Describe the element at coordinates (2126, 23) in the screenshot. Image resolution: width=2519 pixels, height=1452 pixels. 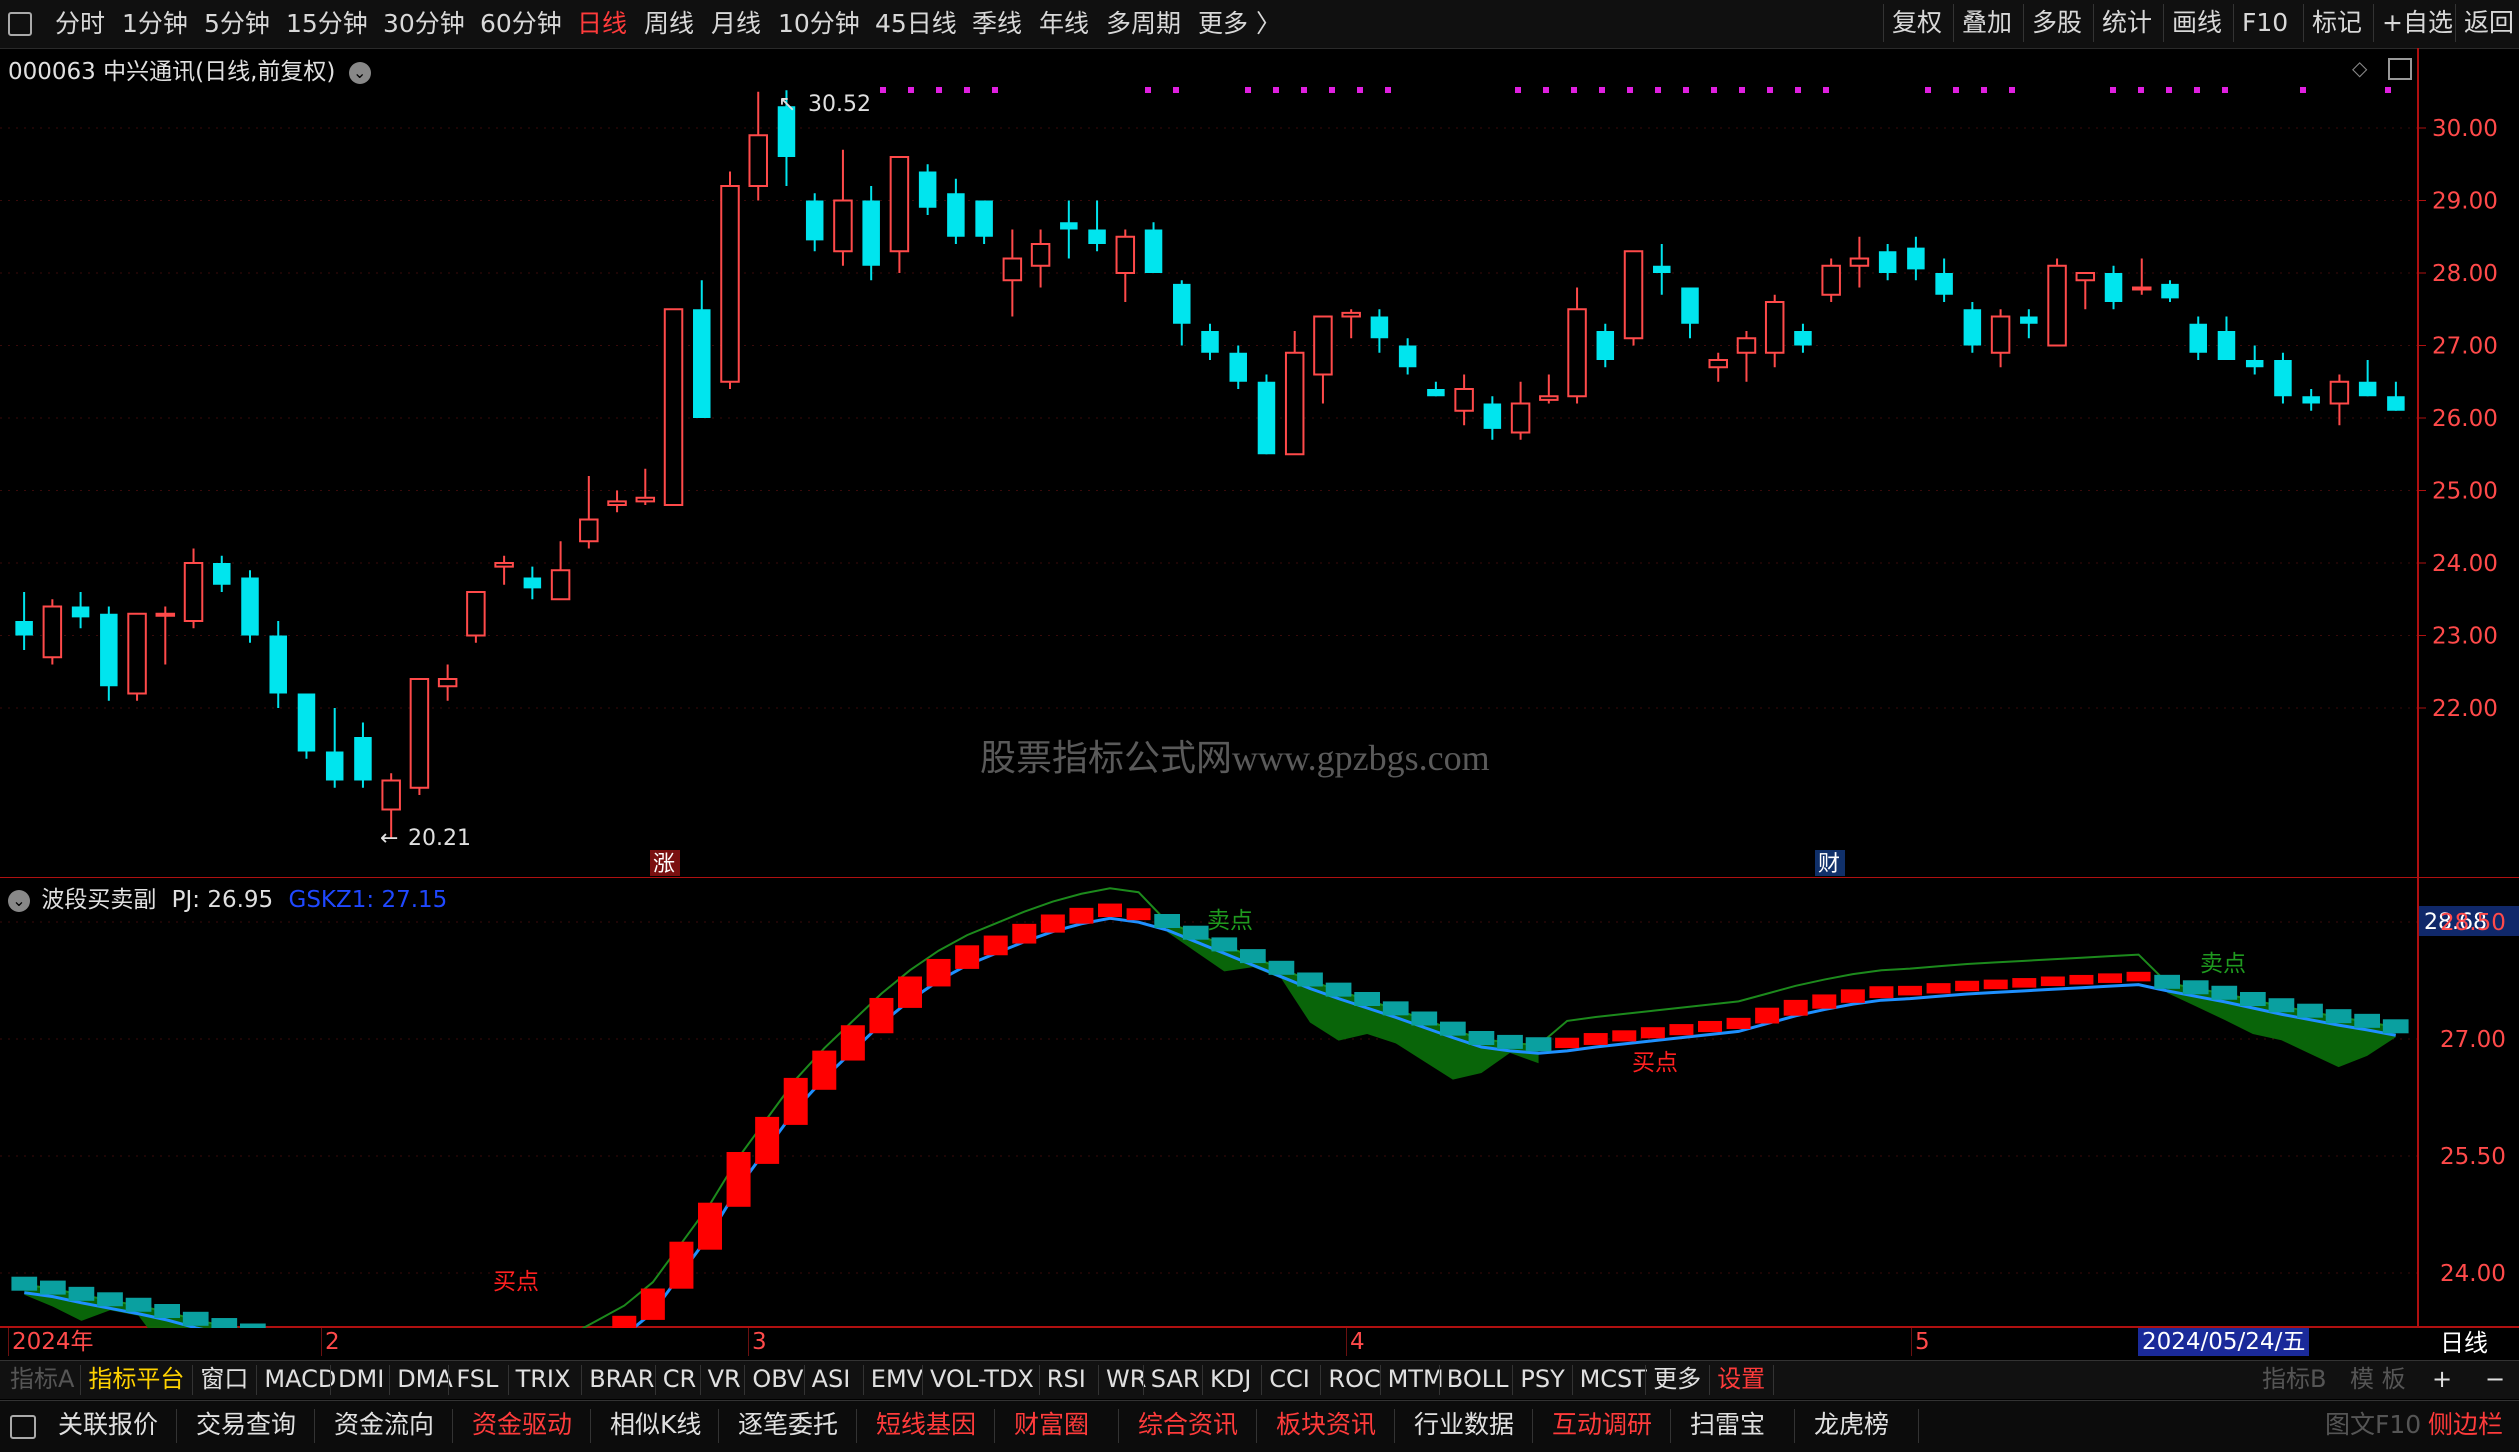
I see `tool-3: 统计` at that location.